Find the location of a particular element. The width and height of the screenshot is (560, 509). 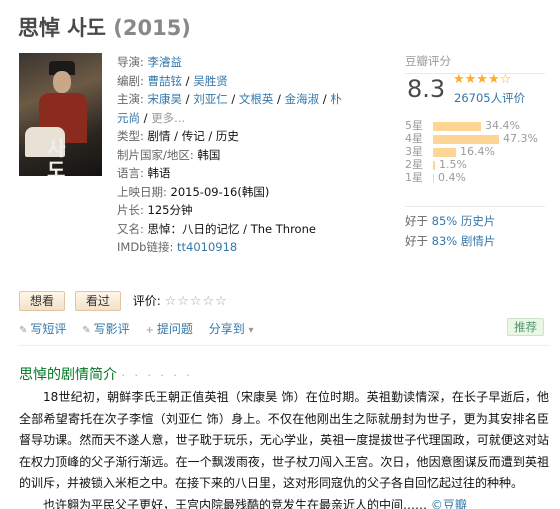

cast-link-4: 金海淑 is located at coordinates (302, 99).